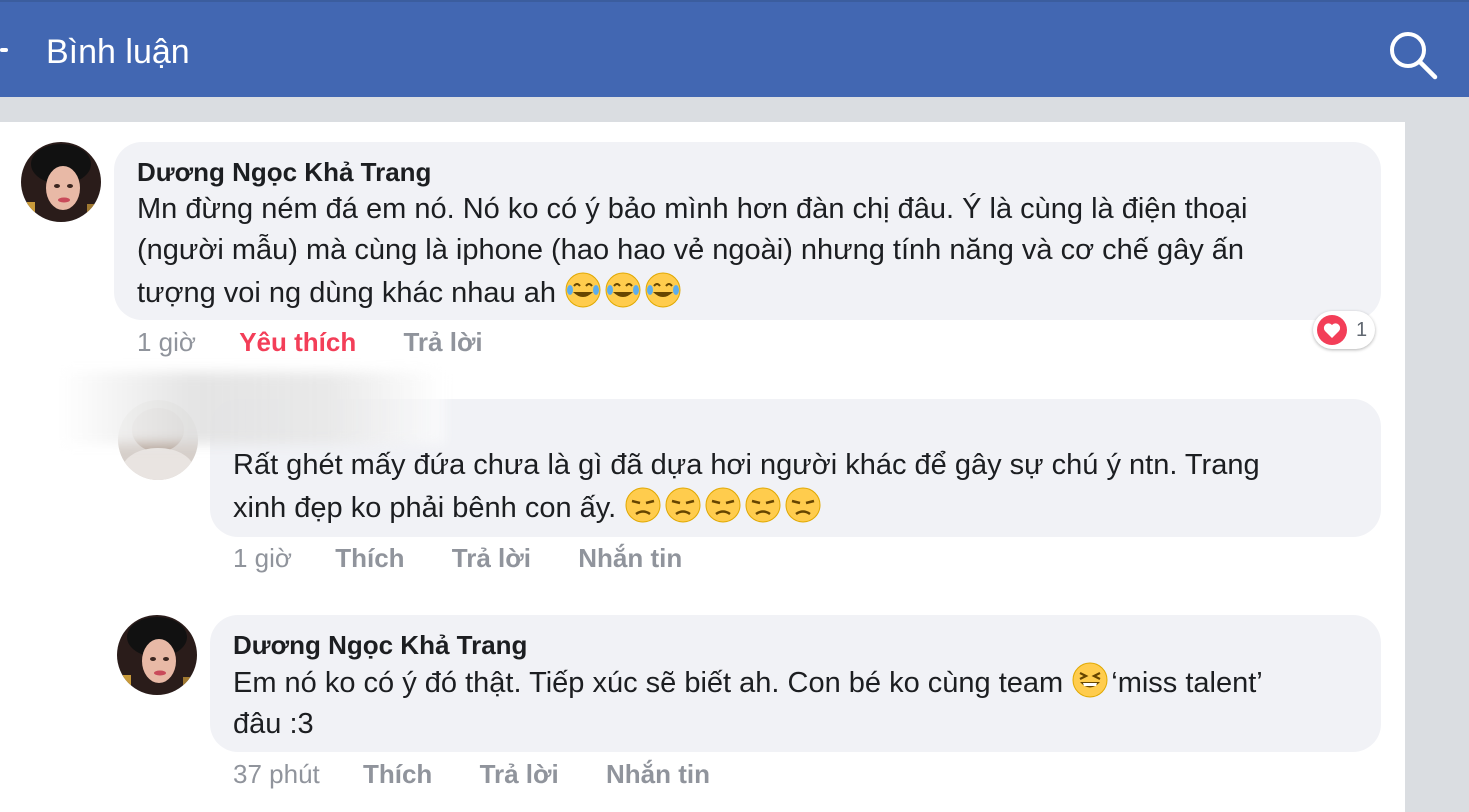 This screenshot has height=812, width=1469. I want to click on comment-time: 37 phút, so click(276, 774).